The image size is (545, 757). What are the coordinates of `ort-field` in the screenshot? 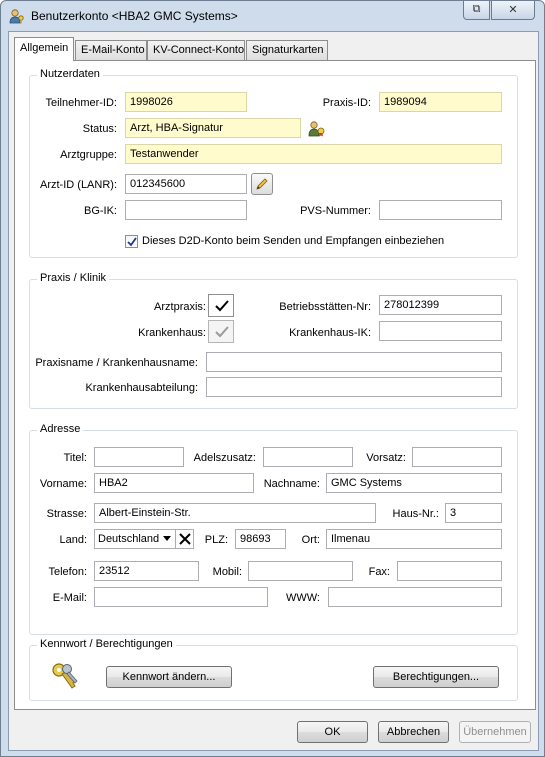 It's located at (414, 539).